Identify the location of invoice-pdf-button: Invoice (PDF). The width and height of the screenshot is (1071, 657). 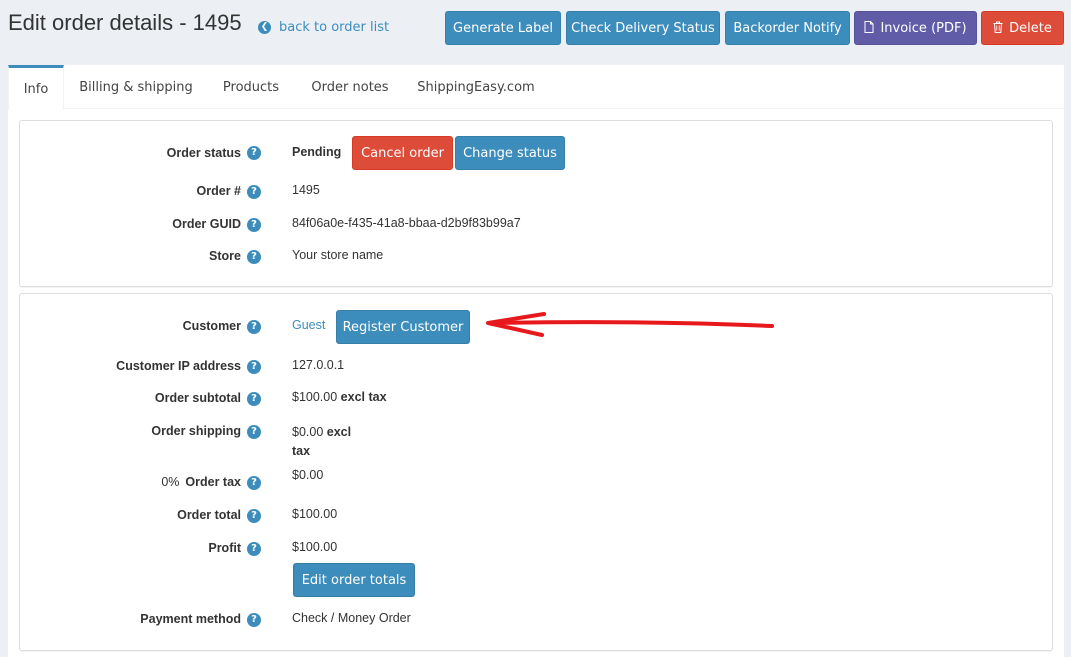
(915, 28).